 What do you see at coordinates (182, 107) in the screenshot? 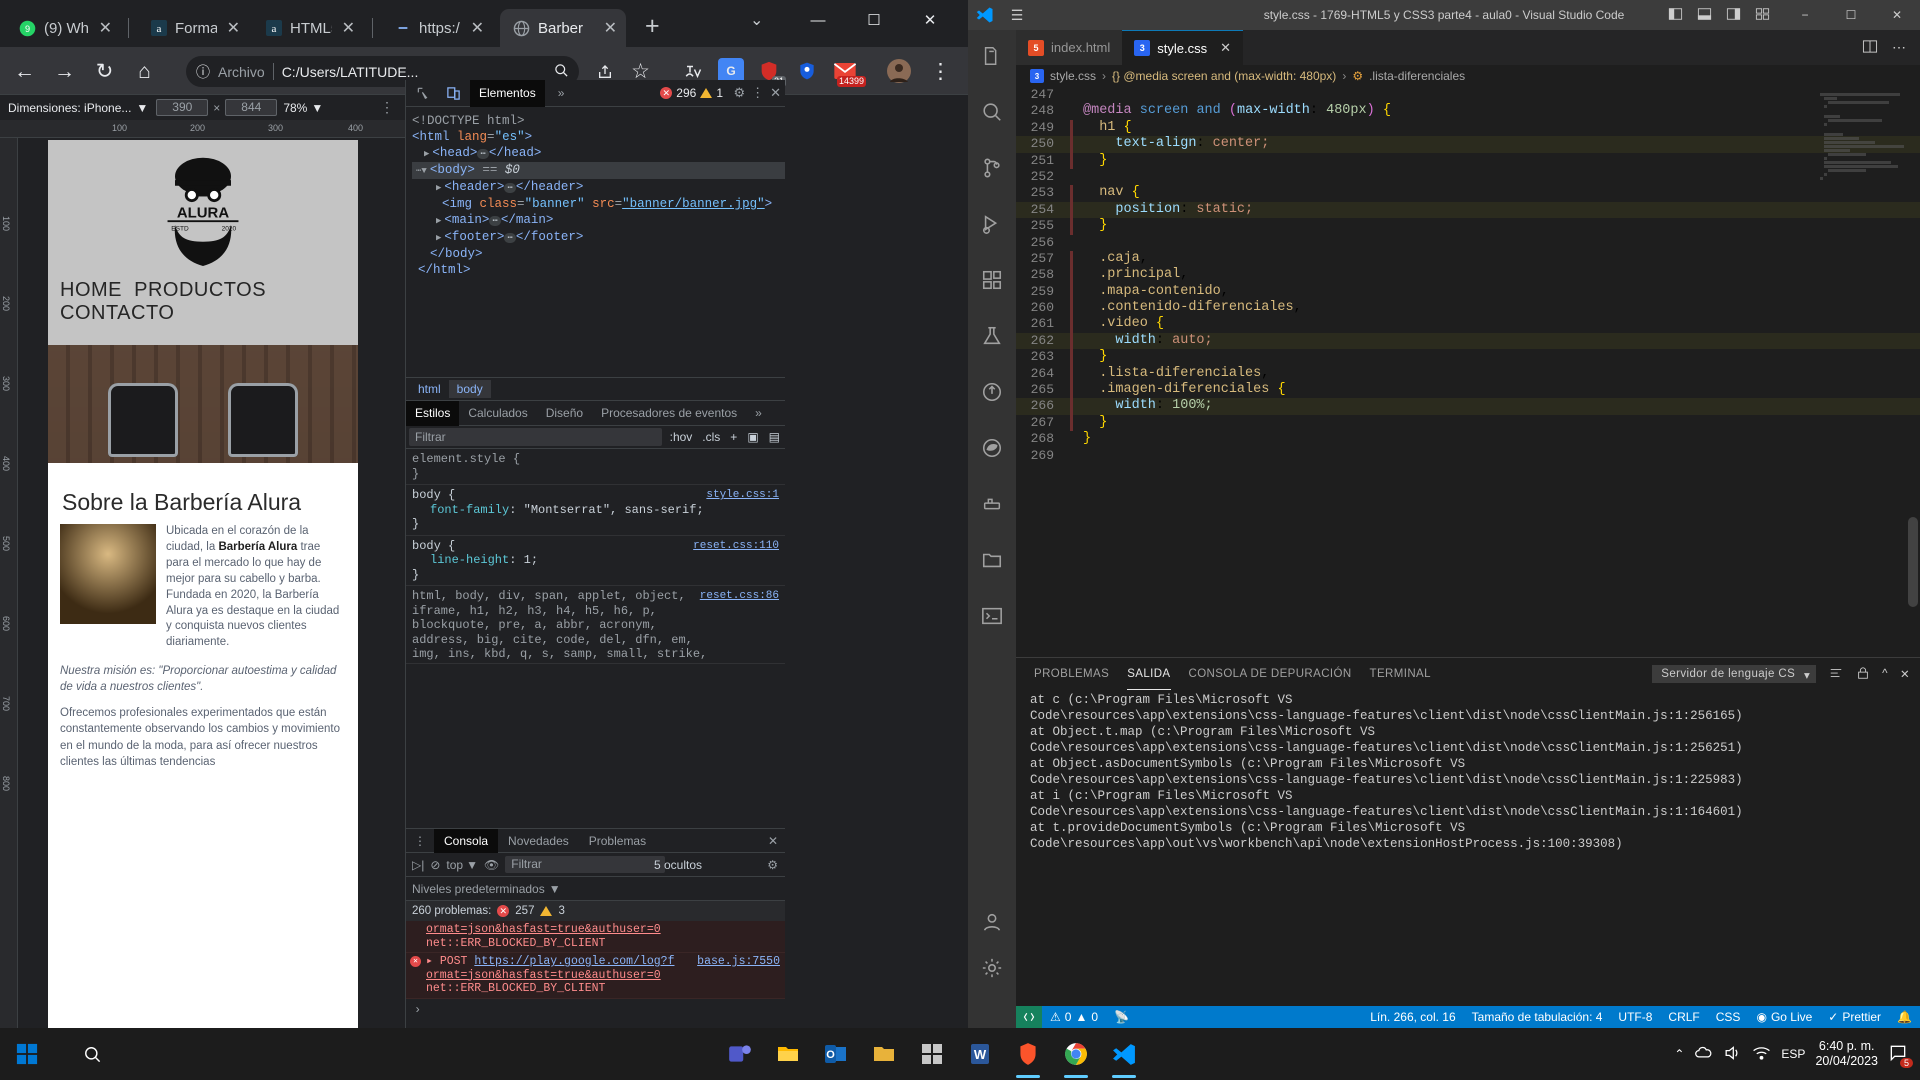
I see `device-width-input: 390` at bounding box center [182, 107].